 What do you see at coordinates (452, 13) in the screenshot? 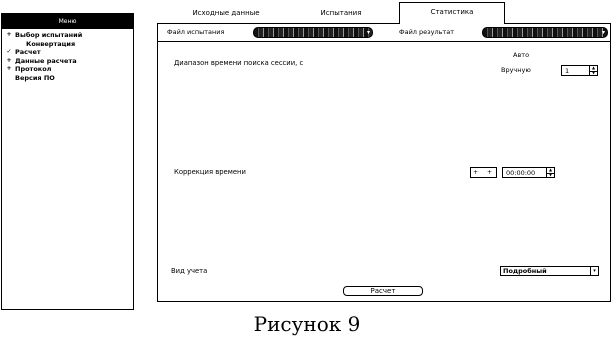
I see `tab-statistics: Статистика` at bounding box center [452, 13].